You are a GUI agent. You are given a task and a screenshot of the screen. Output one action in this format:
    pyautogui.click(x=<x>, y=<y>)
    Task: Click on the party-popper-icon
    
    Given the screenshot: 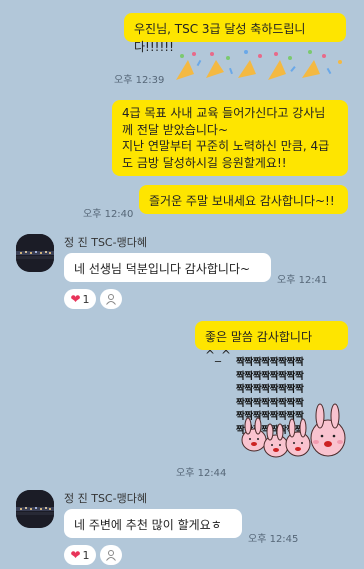 What is the action you would take?
    pyautogui.click(x=259, y=65)
    